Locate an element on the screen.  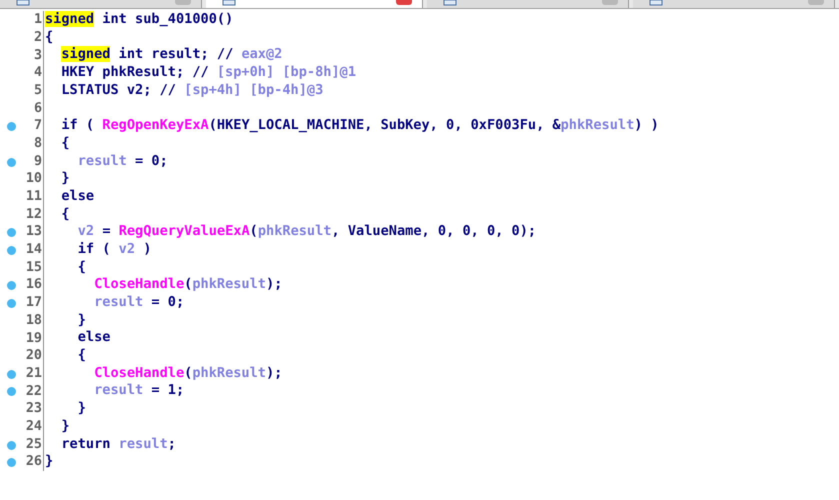
line-number: 16 is located at coordinates (34, 285).